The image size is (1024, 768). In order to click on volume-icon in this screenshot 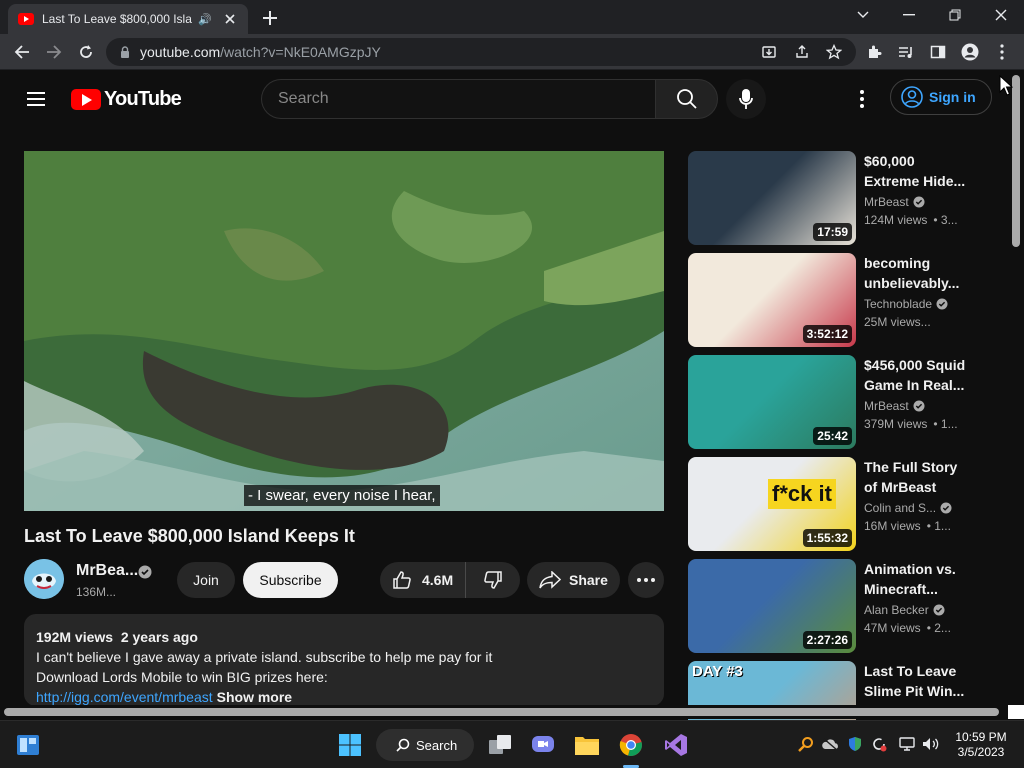, I will do `click(931, 744)`.